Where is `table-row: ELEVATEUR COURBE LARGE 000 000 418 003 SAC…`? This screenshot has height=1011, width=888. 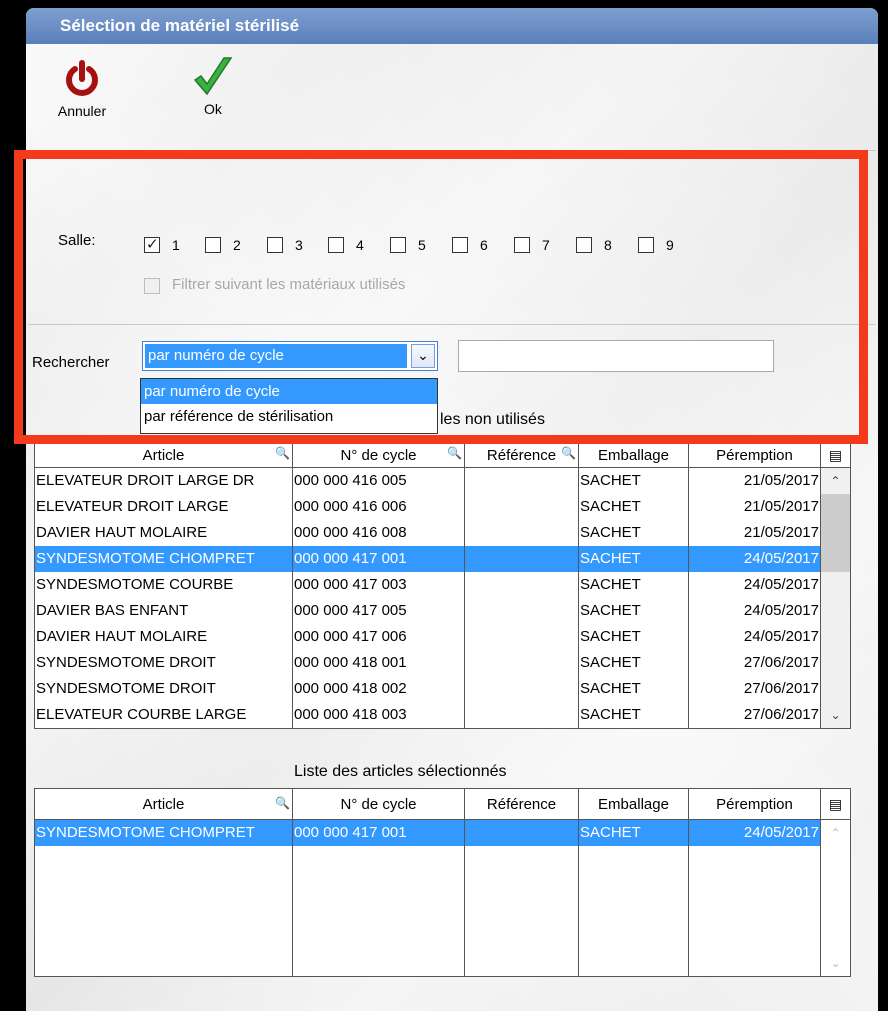 table-row: ELEVATEUR COURBE LARGE 000 000 418 003 SAC… is located at coordinates (442, 715).